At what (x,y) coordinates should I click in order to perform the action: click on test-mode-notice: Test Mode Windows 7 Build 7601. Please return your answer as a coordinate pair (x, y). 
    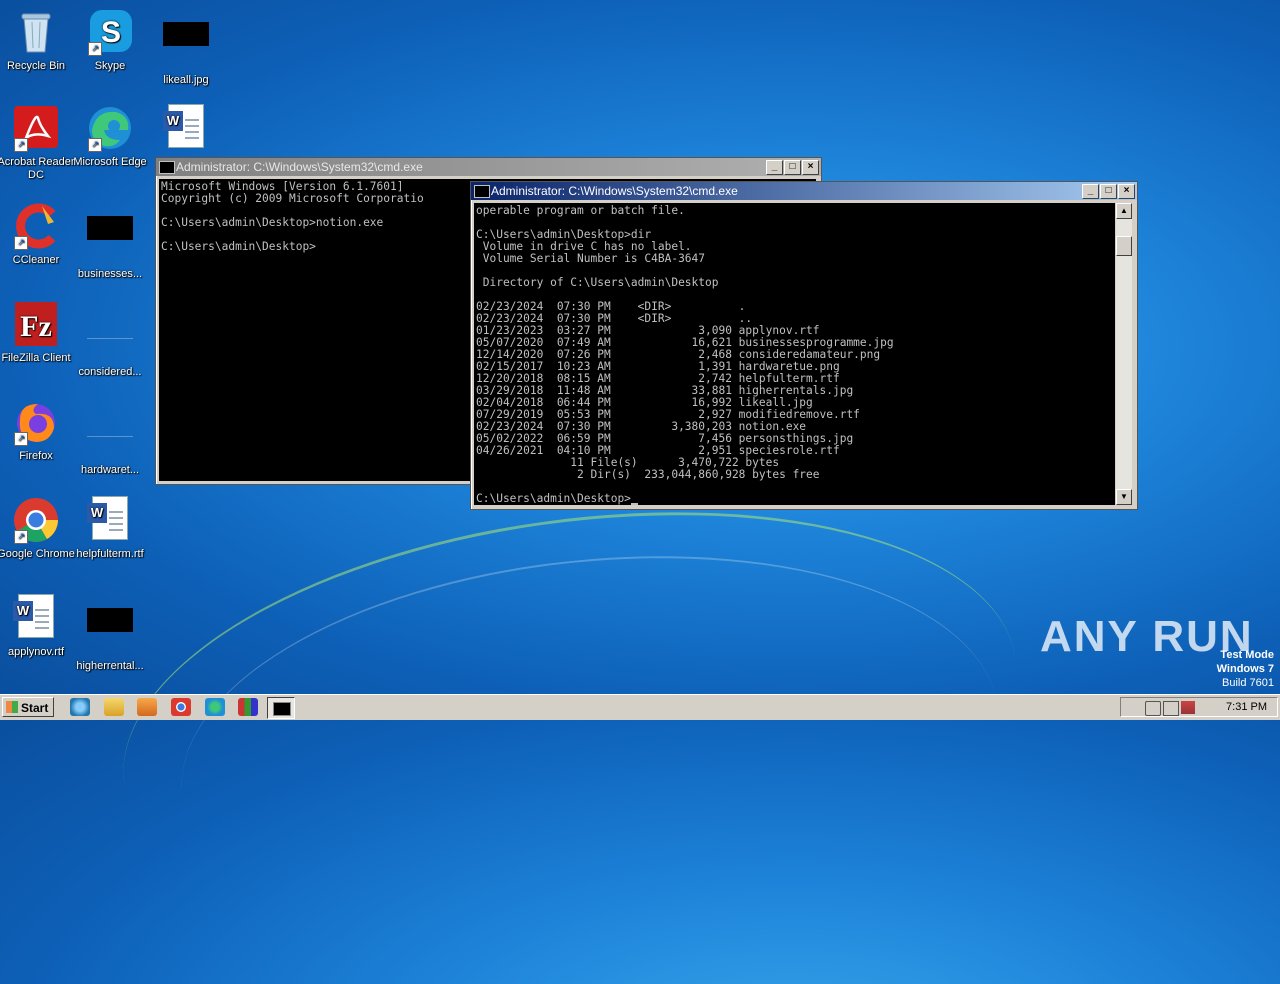
    Looking at the image, I should click on (1245, 669).